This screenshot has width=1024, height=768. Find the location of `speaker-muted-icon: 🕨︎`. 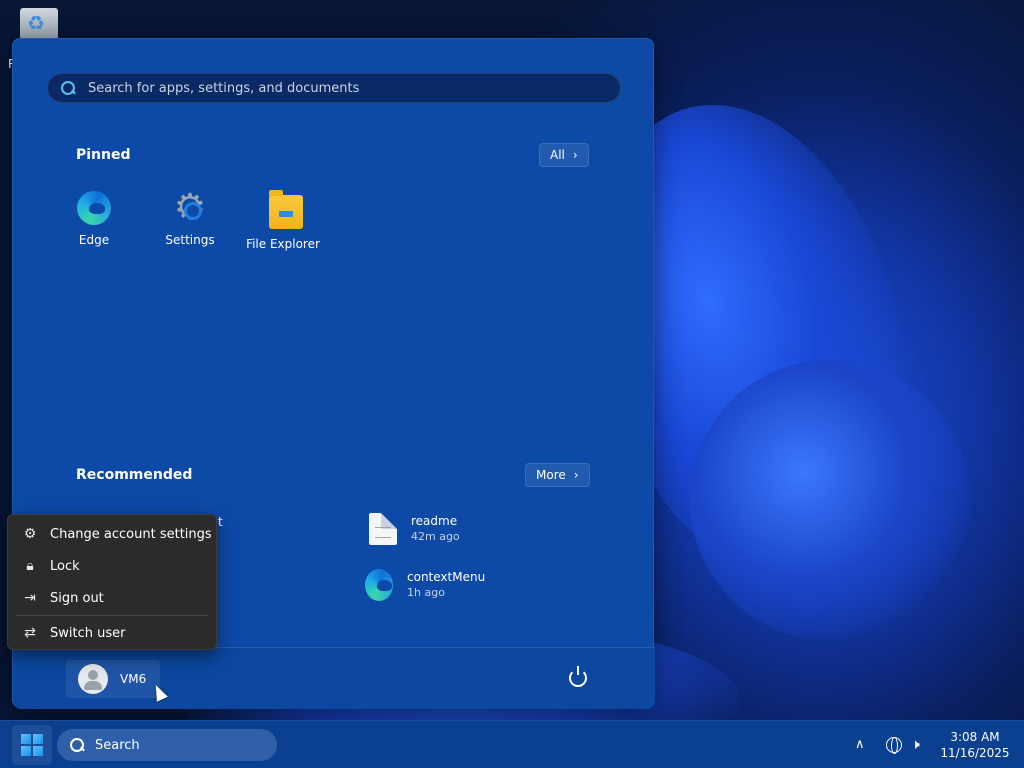

speaker-muted-icon: 🕨︎ is located at coordinates (915, 745).